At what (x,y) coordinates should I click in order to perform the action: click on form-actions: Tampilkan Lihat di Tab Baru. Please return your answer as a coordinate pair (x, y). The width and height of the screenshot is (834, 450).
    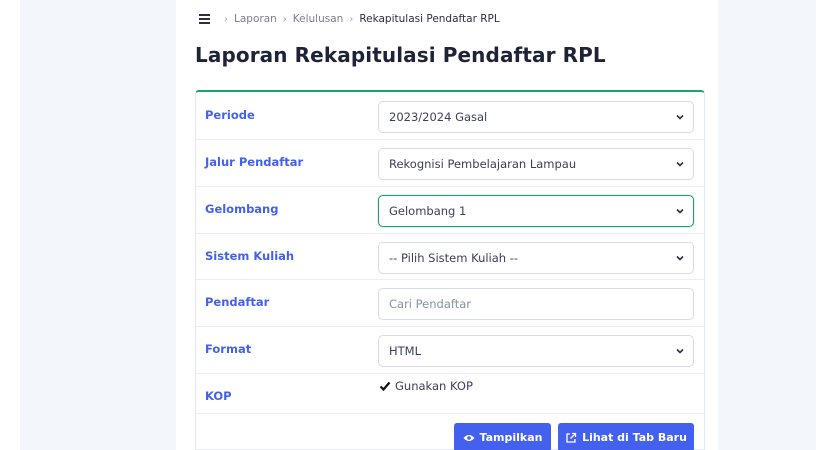
    Looking at the image, I should click on (450, 432).